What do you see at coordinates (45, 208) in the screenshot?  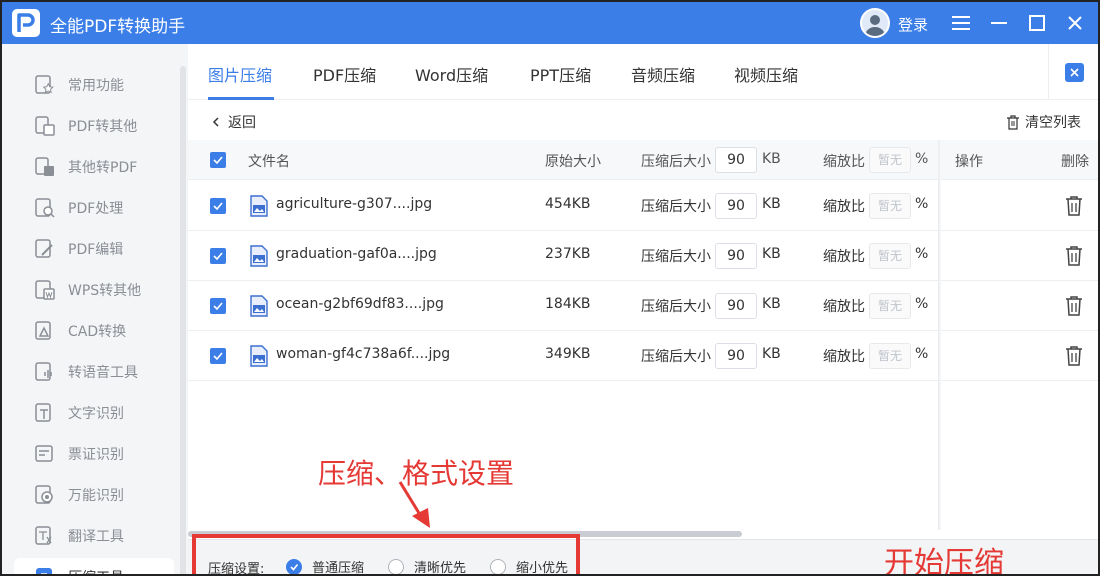 I see `pdf-process-icon` at bounding box center [45, 208].